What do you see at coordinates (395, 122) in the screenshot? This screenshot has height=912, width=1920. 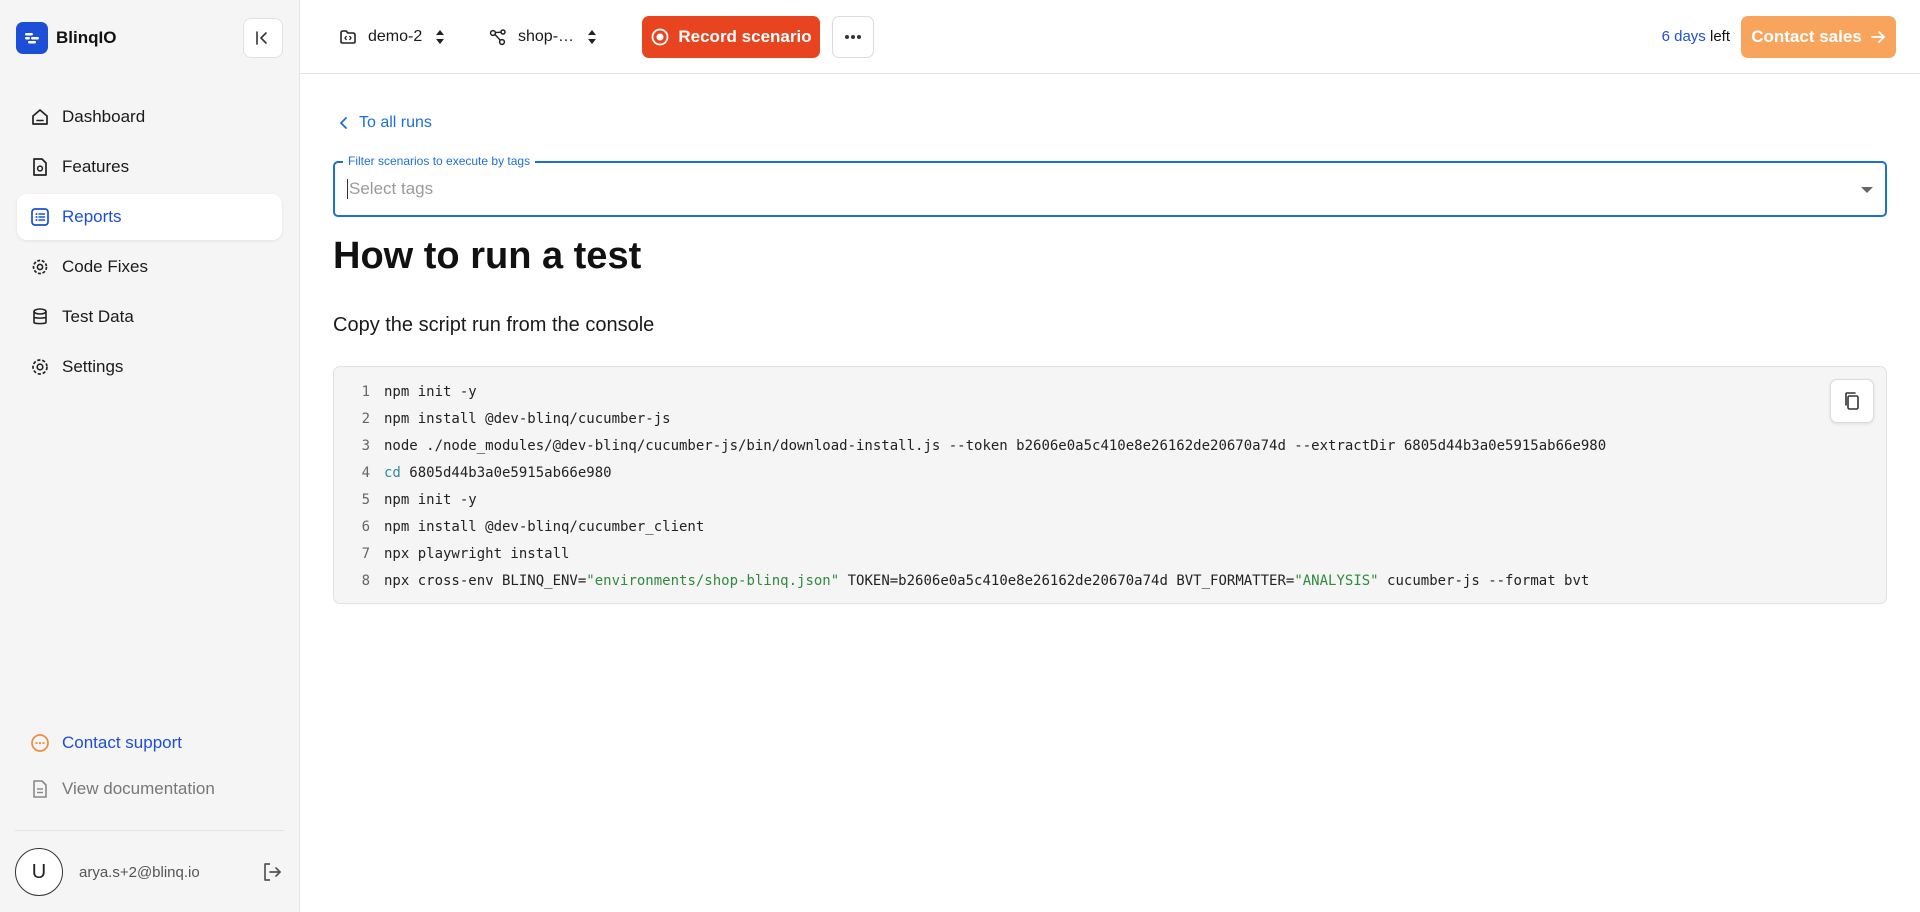 I see `back-link-label: To all runs` at bounding box center [395, 122].